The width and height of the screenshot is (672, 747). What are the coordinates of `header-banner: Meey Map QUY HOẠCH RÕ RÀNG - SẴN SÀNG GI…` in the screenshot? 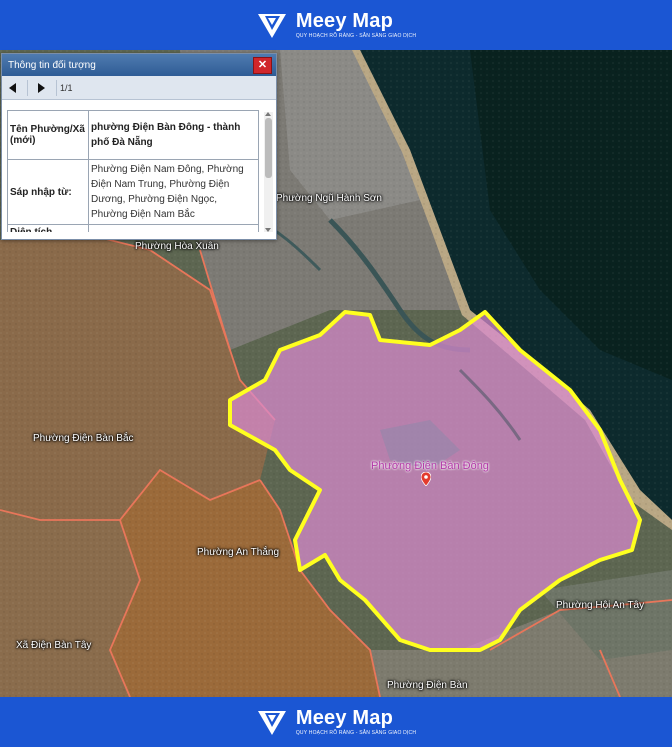 It's located at (336, 25).